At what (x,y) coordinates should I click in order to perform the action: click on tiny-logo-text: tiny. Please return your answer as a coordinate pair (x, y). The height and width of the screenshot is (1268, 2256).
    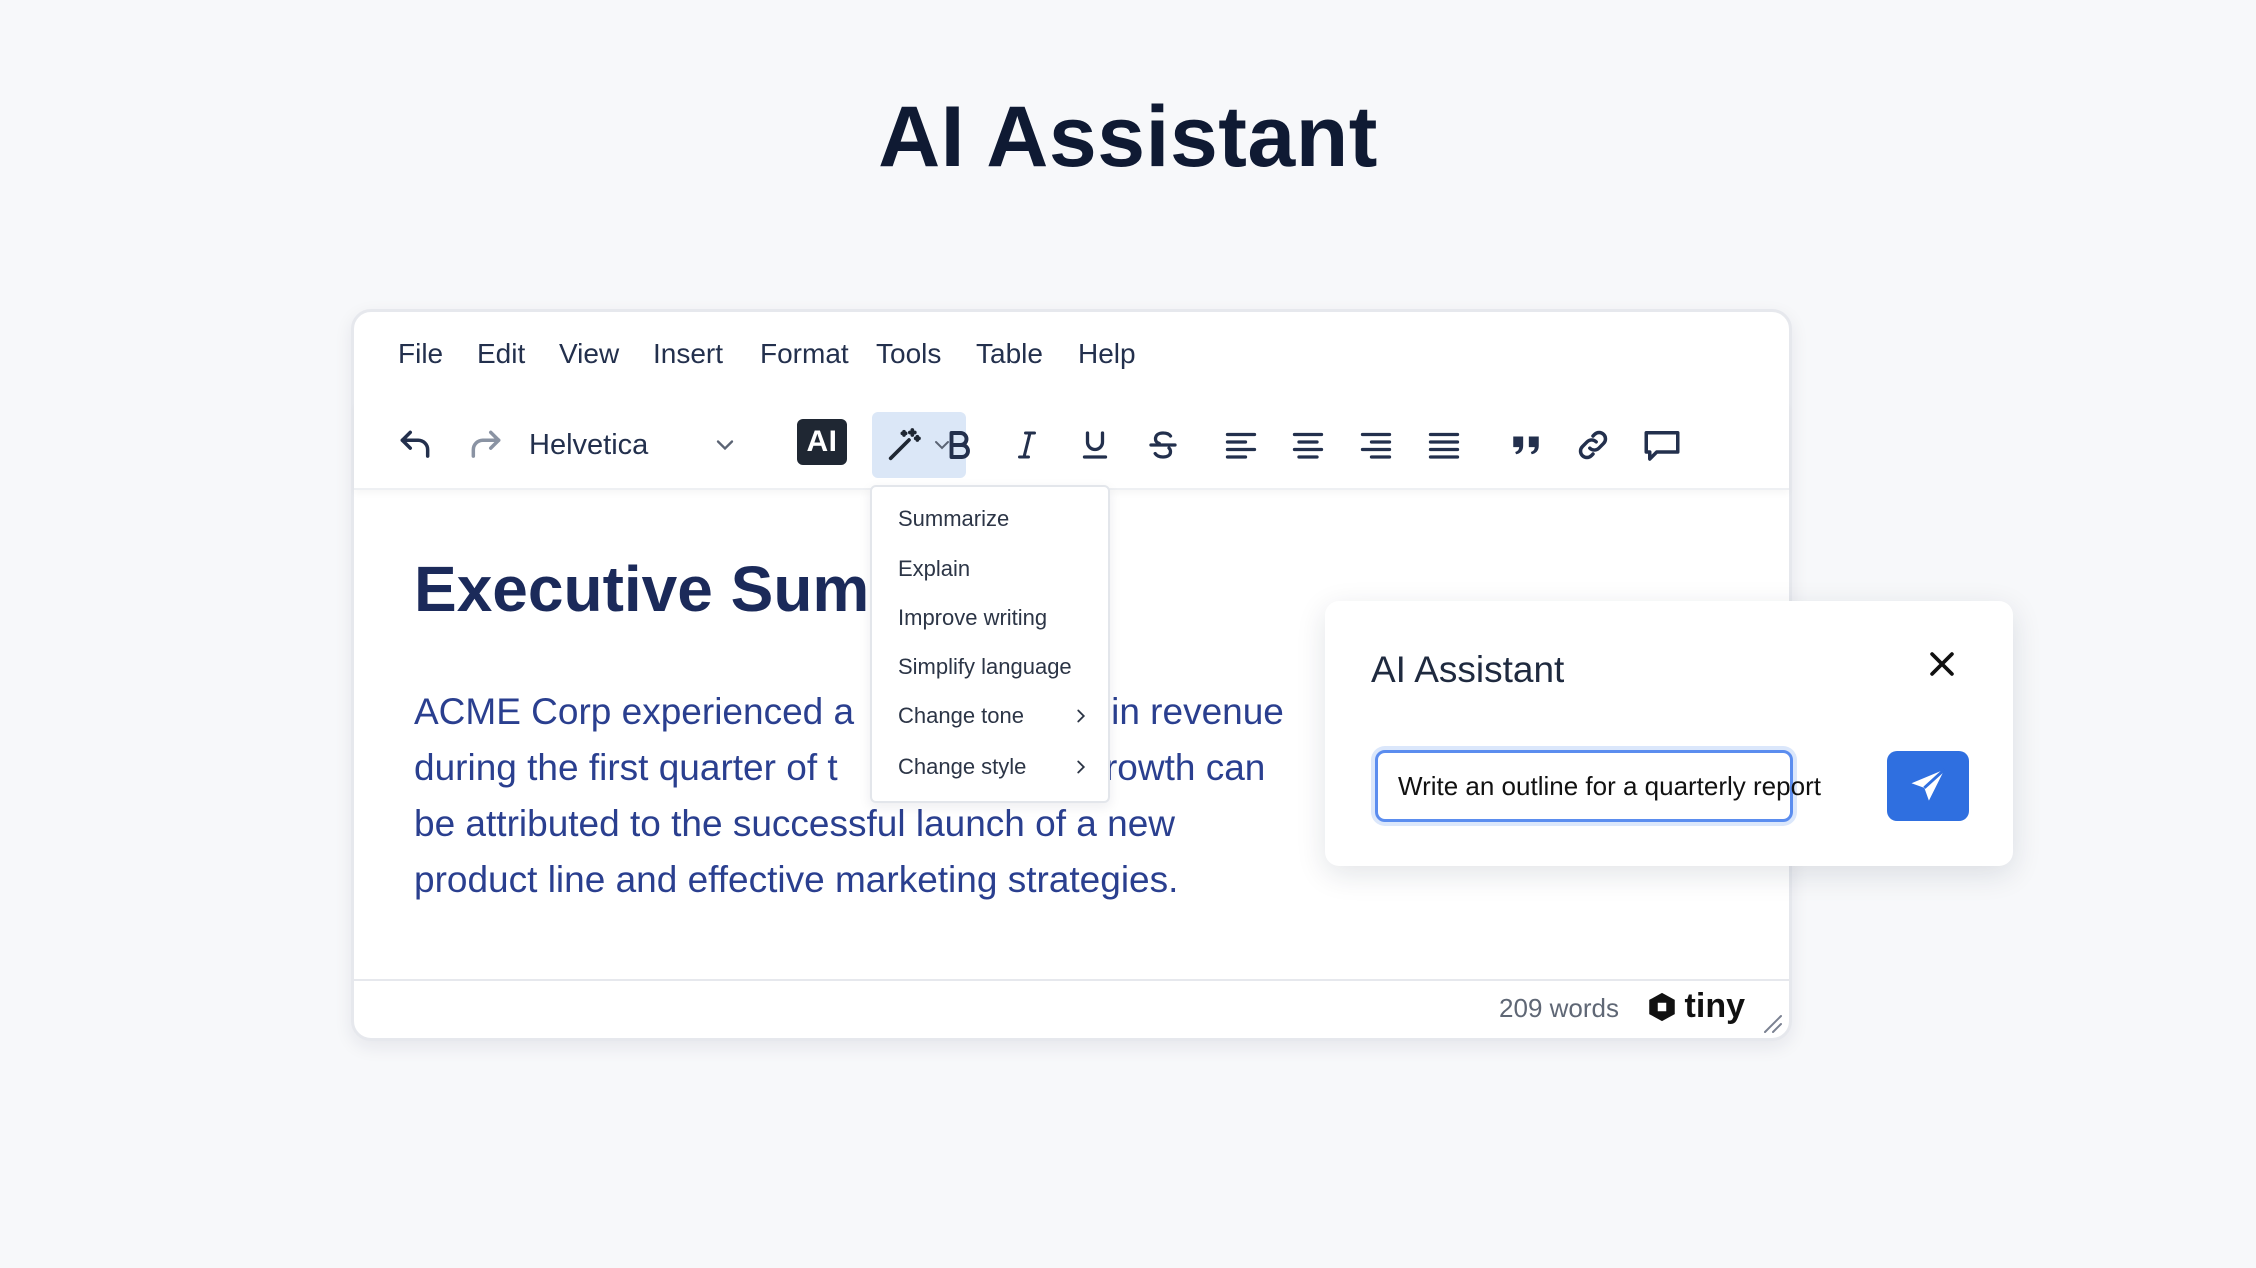
    Looking at the image, I should click on (1714, 1006).